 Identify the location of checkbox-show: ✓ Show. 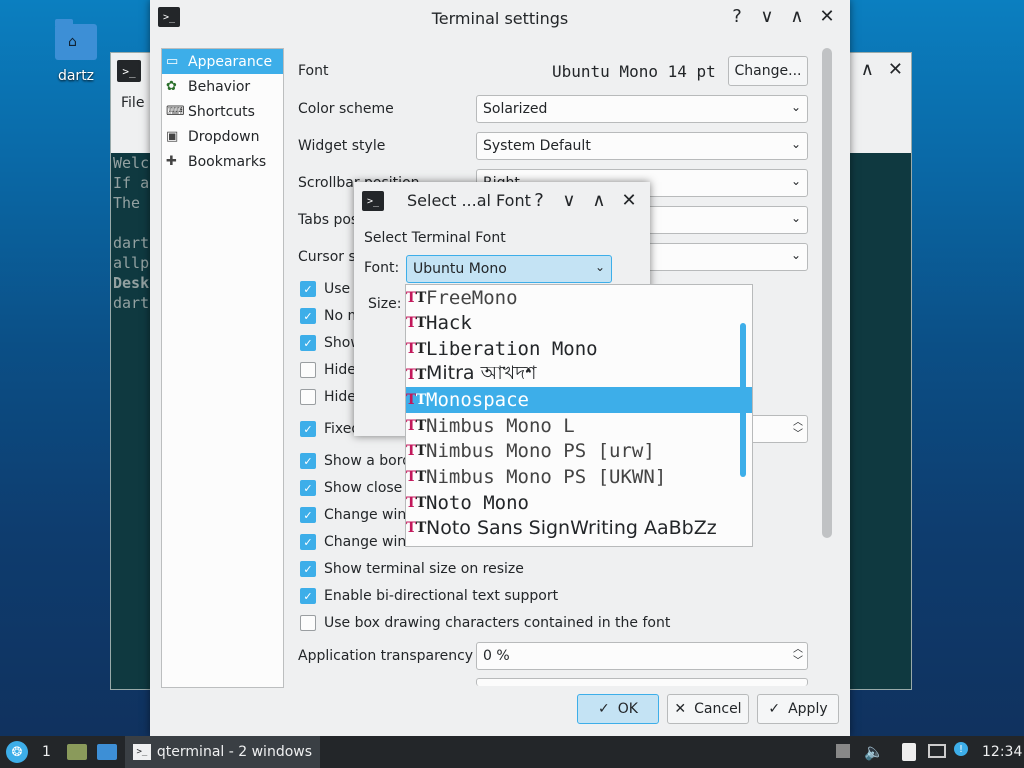
(331, 343).